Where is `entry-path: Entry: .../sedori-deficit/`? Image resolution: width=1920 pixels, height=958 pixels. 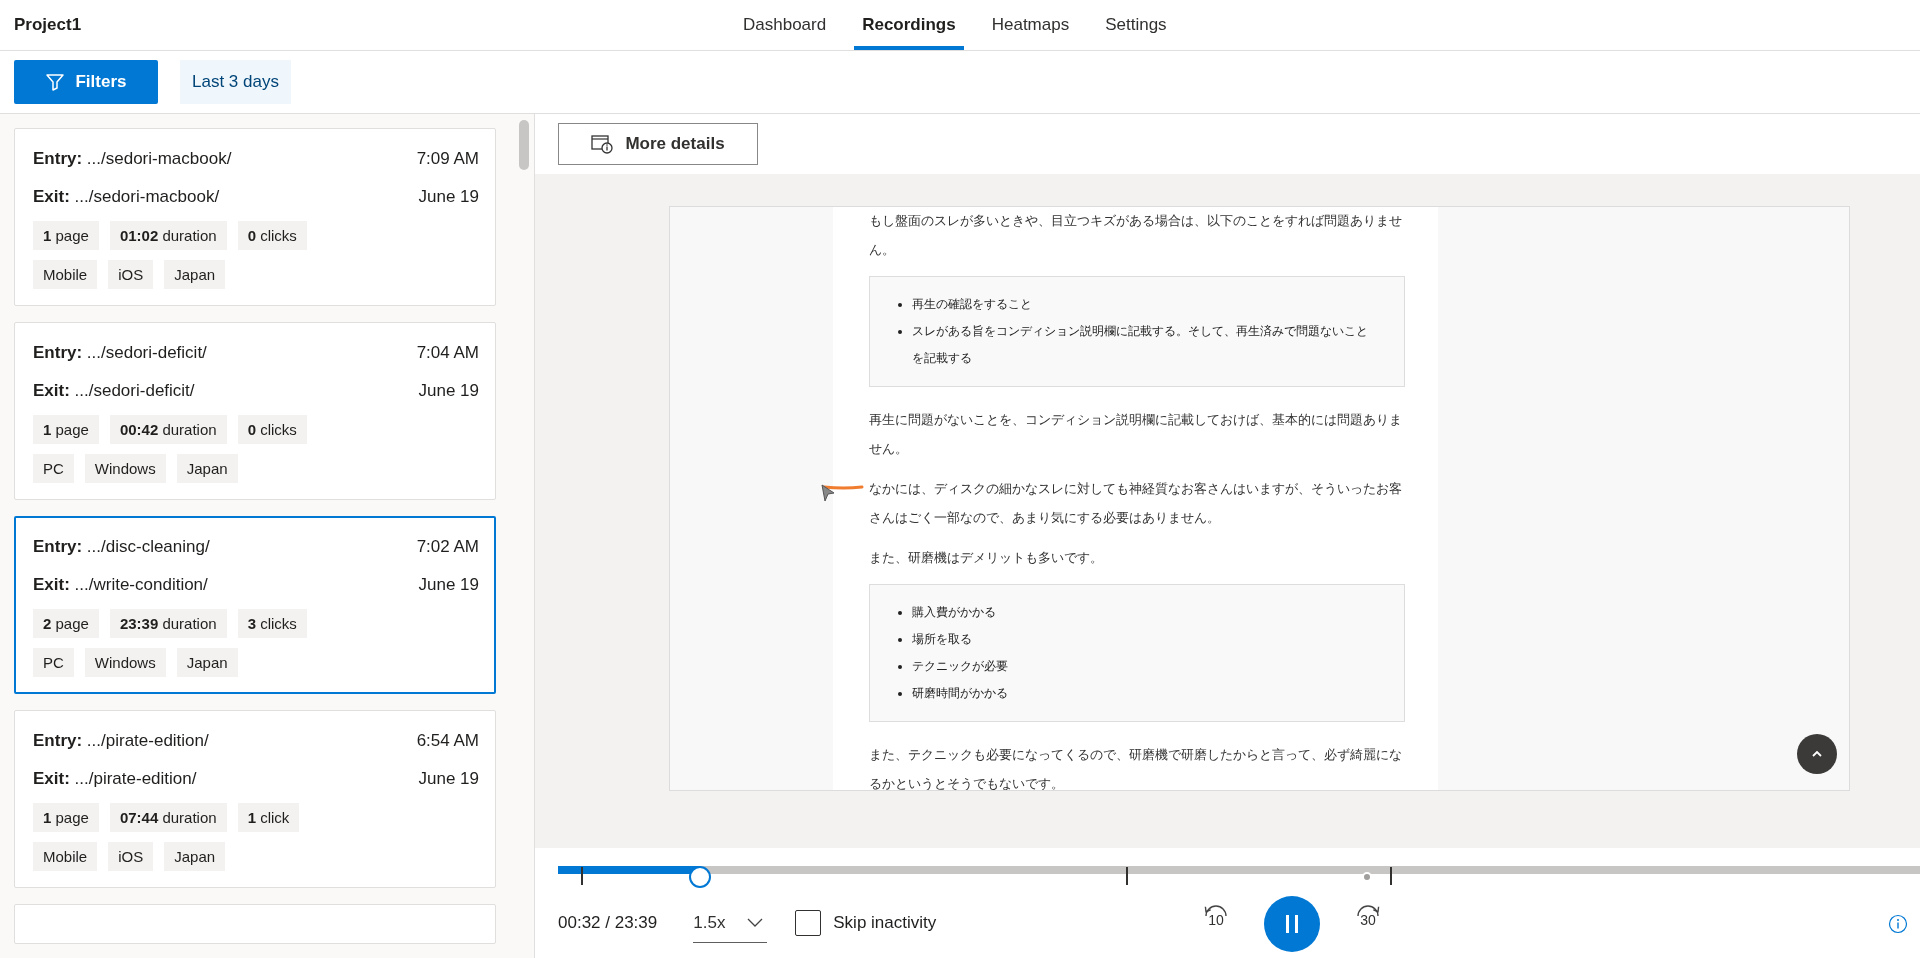 entry-path: Entry: .../sedori-deficit/ is located at coordinates (120, 353).